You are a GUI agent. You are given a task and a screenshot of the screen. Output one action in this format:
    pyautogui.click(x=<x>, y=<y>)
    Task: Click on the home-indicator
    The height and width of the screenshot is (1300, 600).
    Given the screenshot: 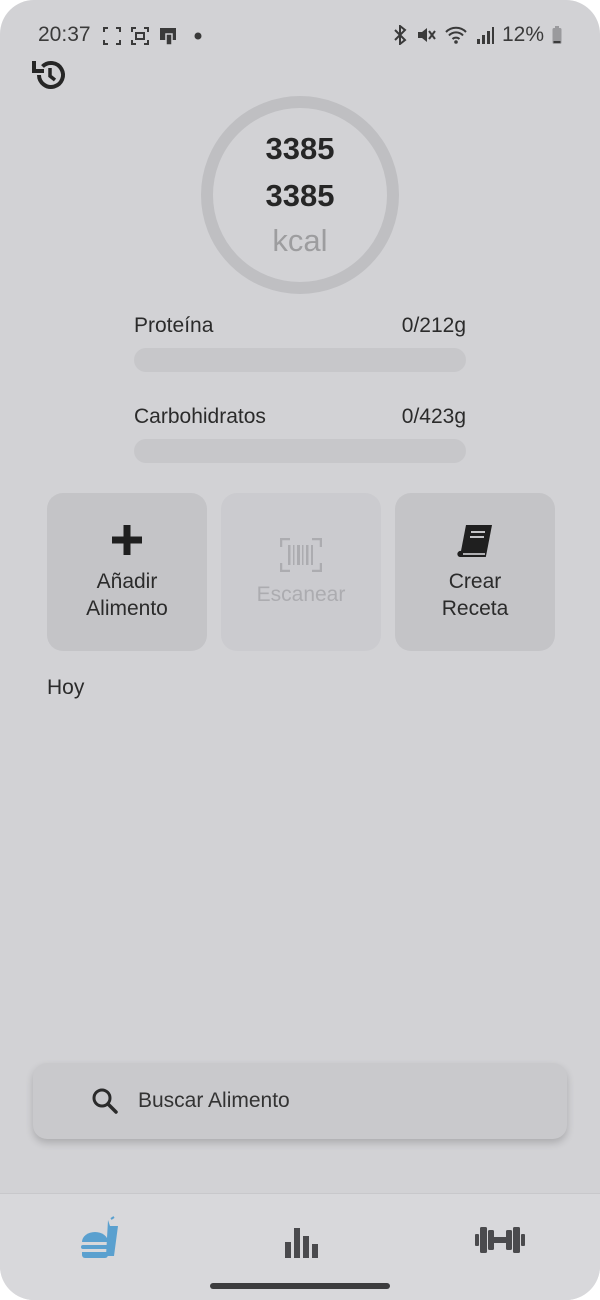 What is the action you would take?
    pyautogui.click(x=300, y=1286)
    